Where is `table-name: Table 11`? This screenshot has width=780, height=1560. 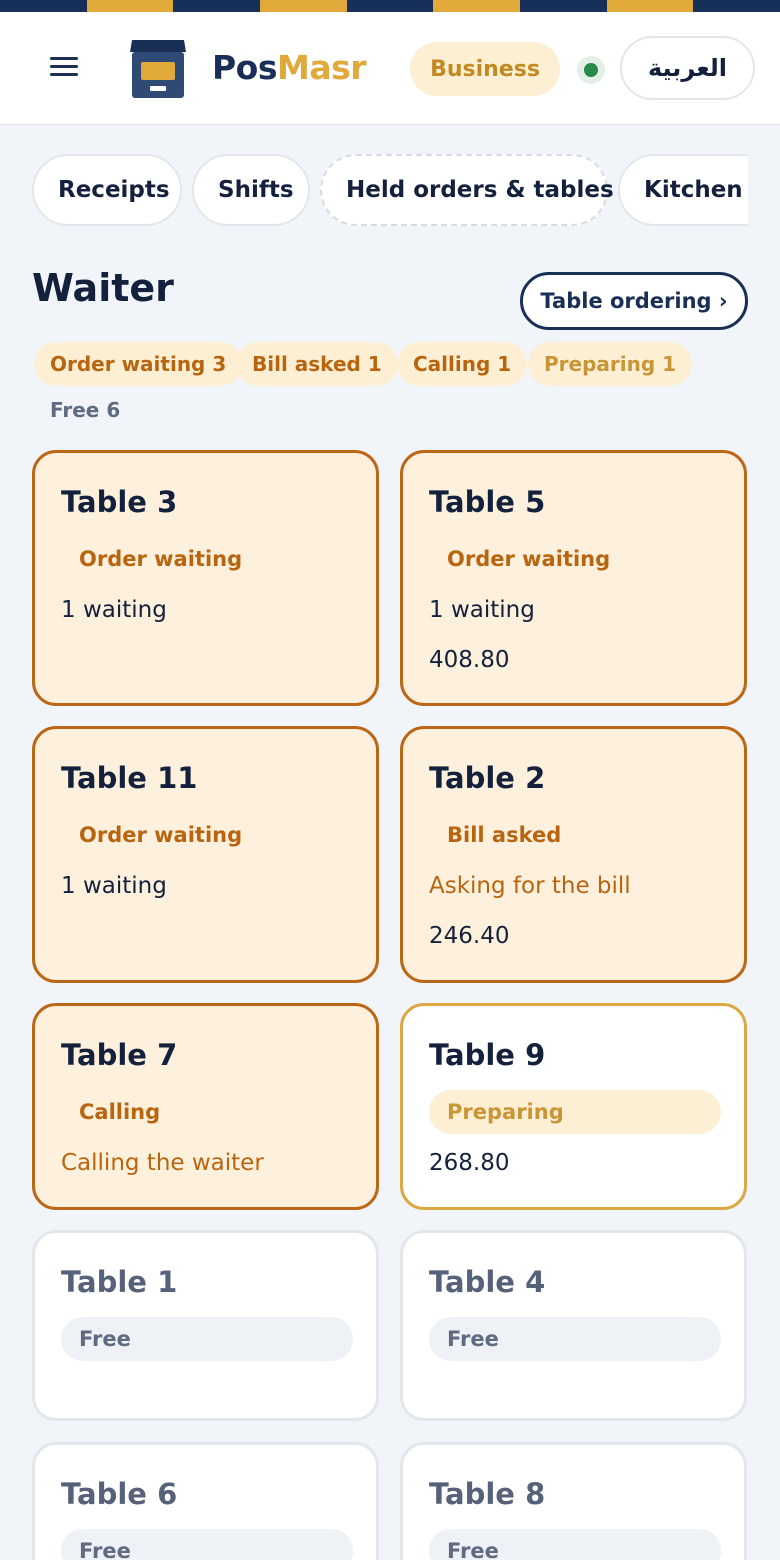
table-name: Table 11 is located at coordinates (129, 778).